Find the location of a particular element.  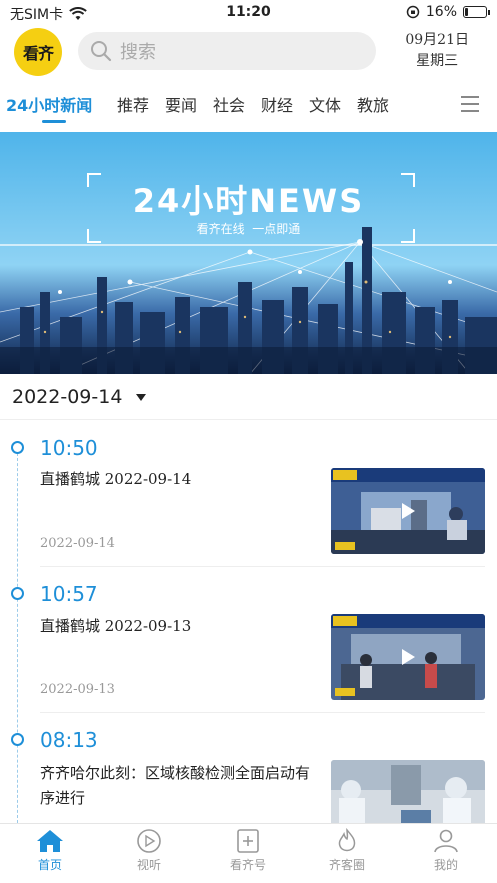

news-date: 2022-09-13 is located at coordinates (77, 689).